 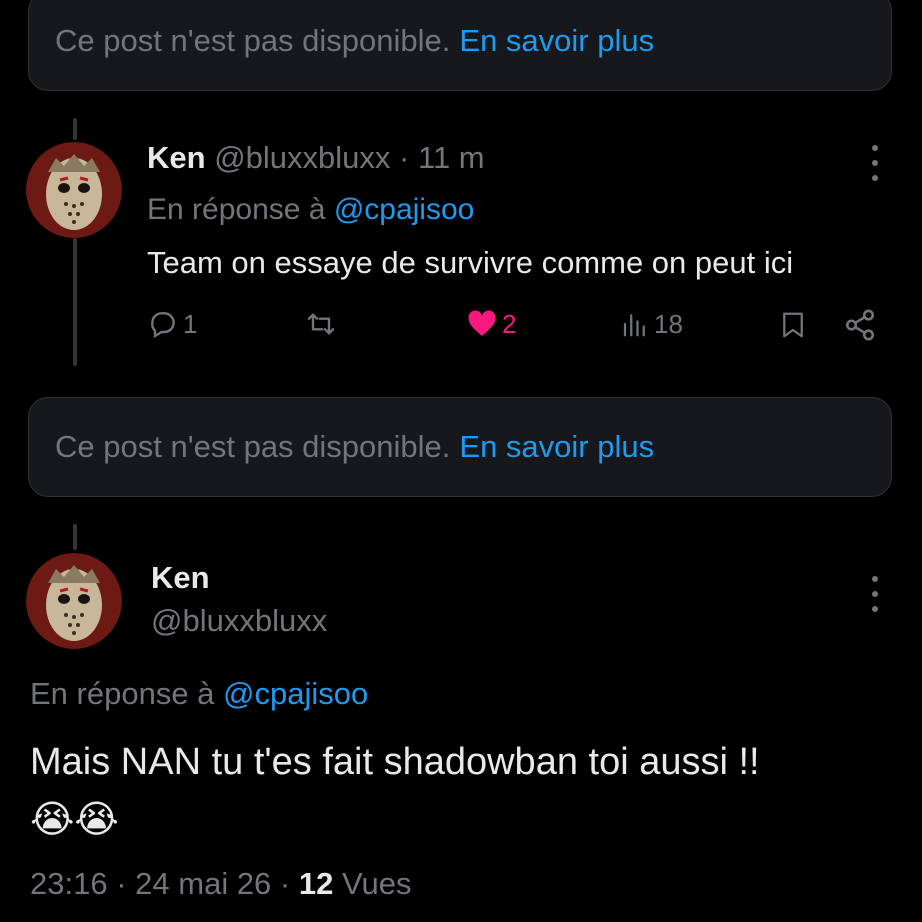 What do you see at coordinates (651, 324) in the screenshot?
I see `views-button: 18` at bounding box center [651, 324].